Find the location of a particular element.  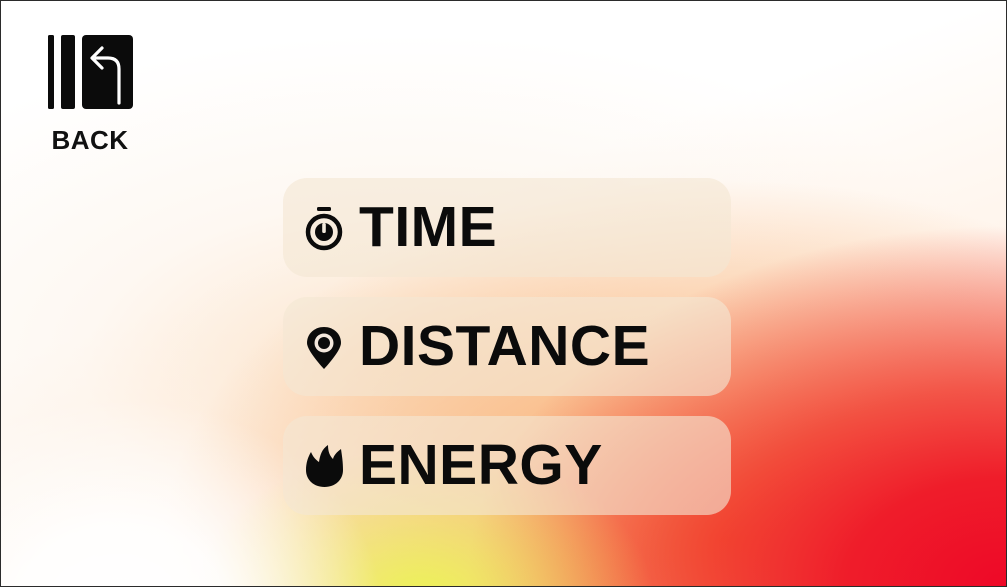

flame-icon is located at coordinates (324, 465).